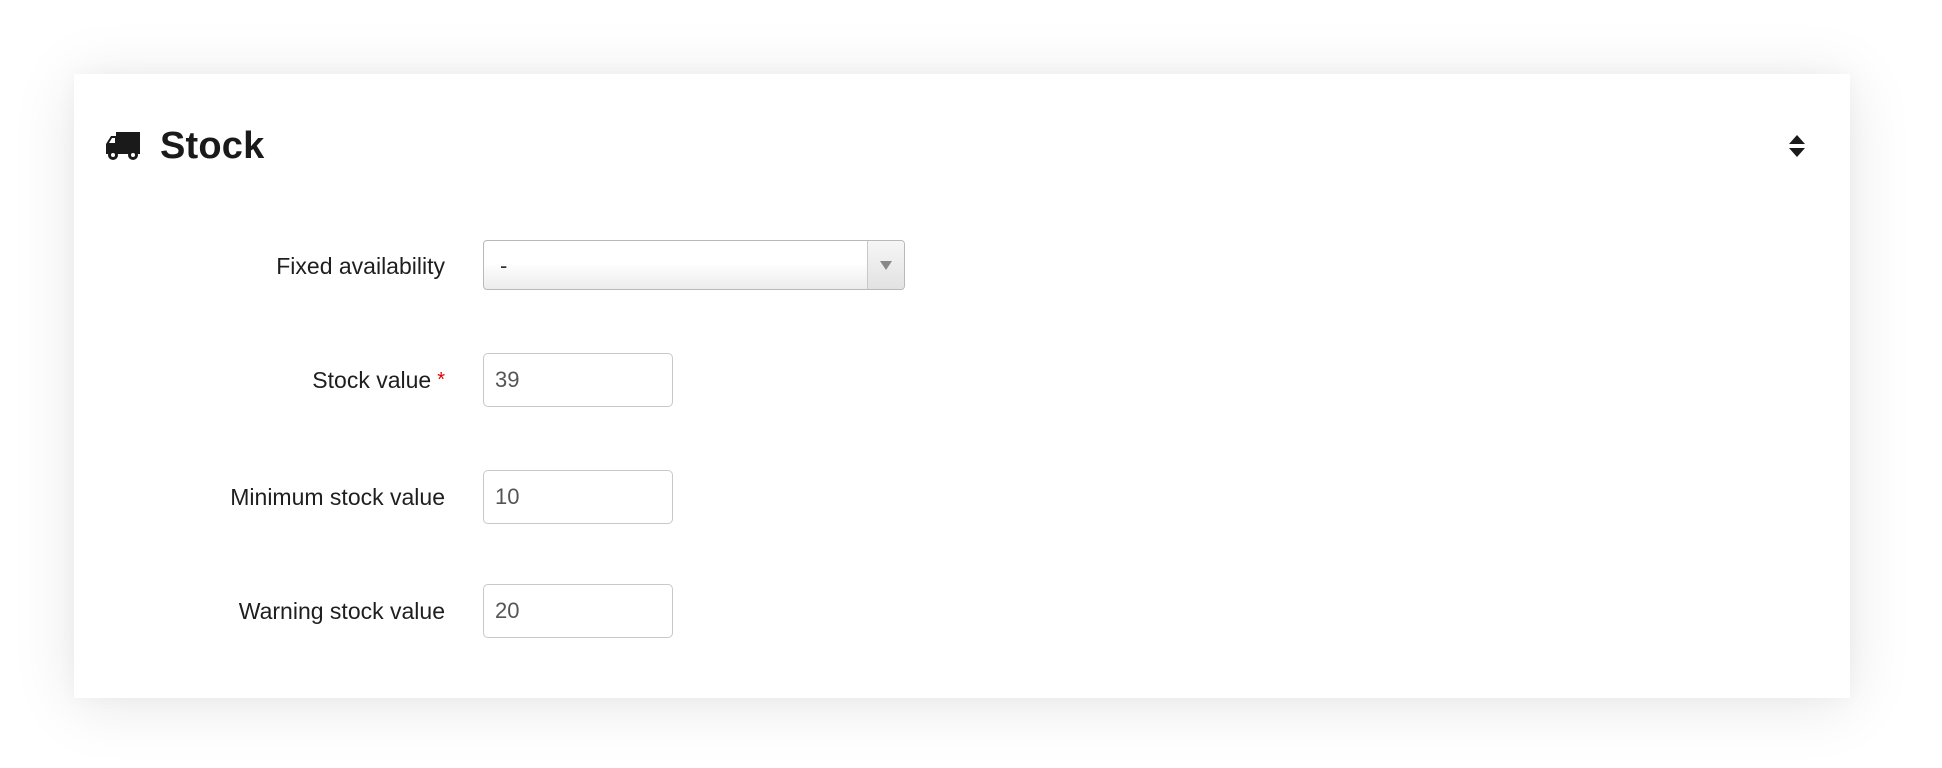 This screenshot has width=1942, height=768. Describe the element at coordinates (694, 265) in the screenshot. I see `fixed-availability-select: -` at that location.